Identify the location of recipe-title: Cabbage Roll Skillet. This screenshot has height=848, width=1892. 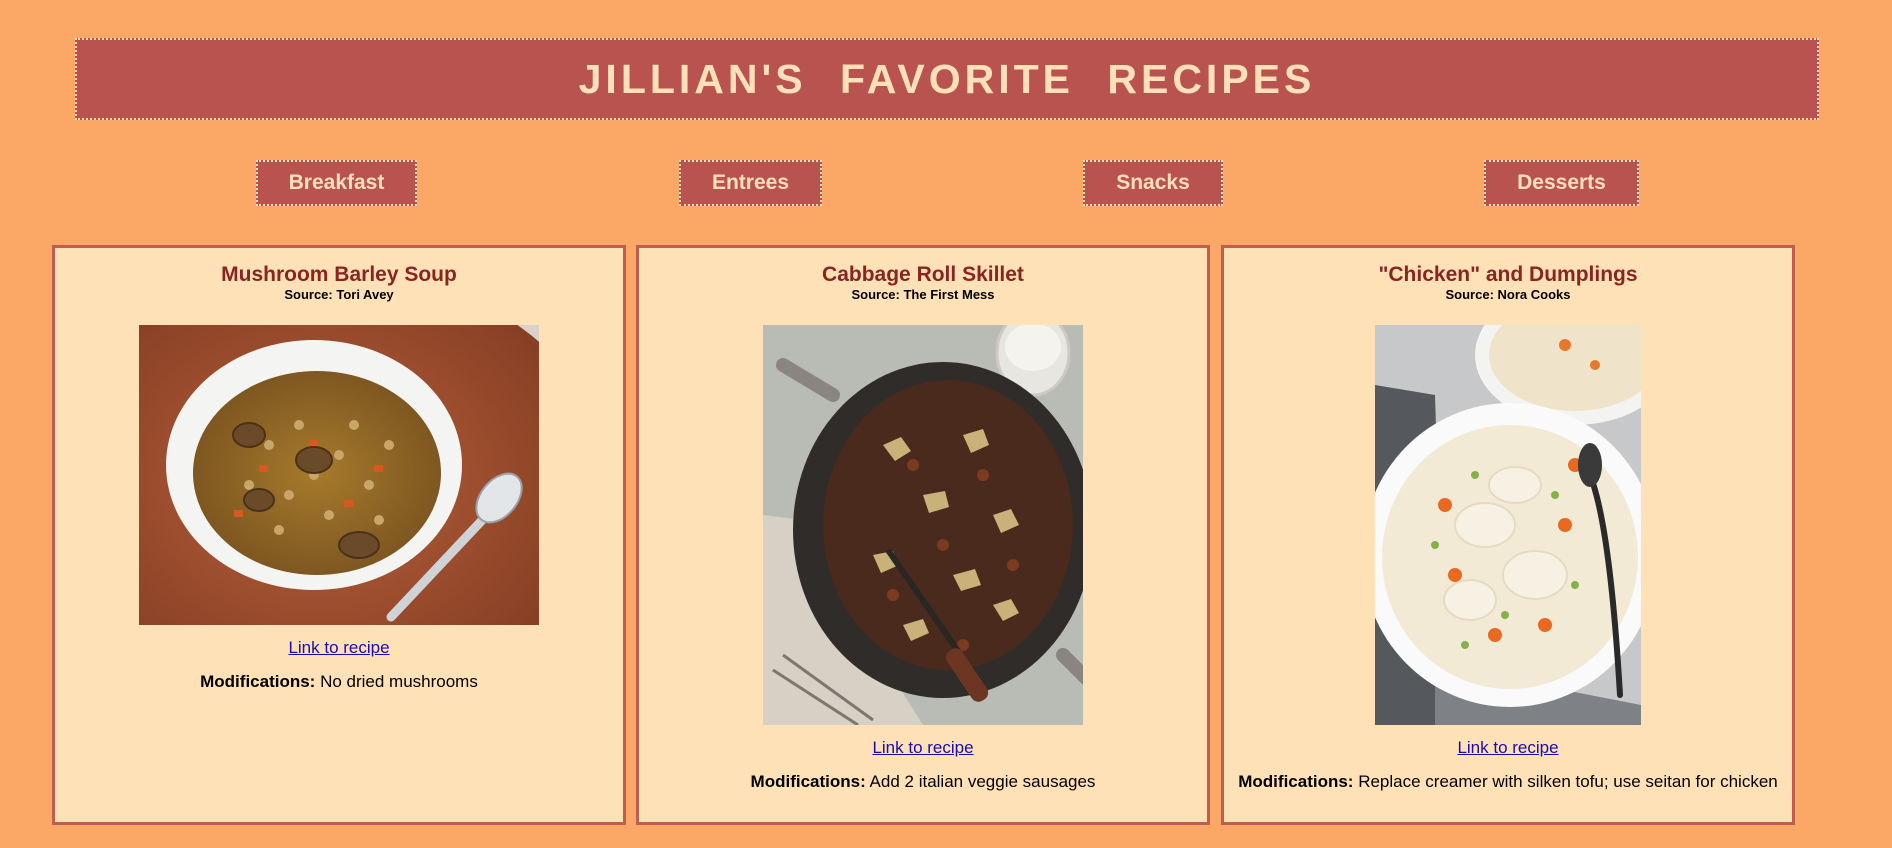
(923, 274).